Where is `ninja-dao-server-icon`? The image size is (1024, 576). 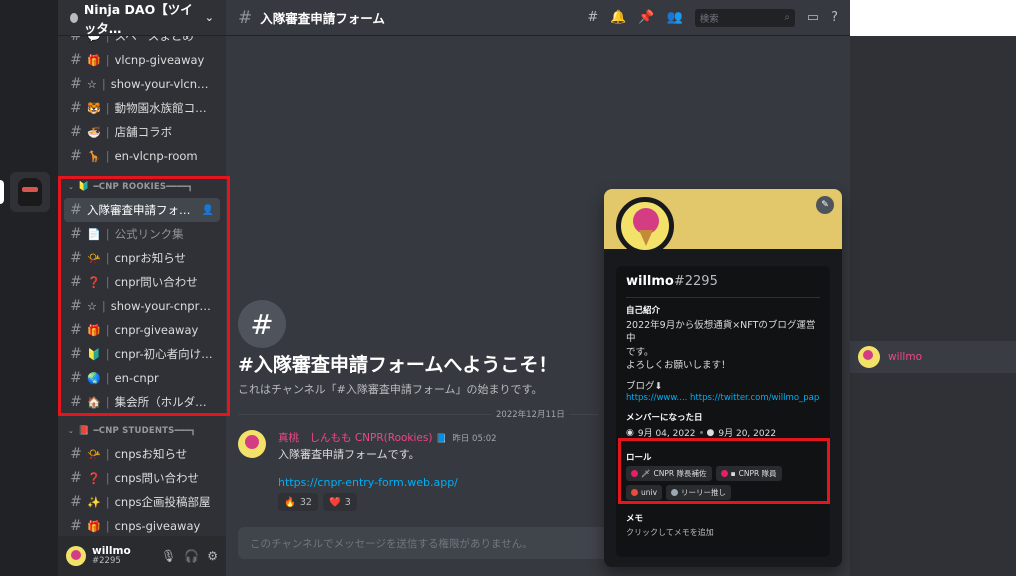 ninja-dao-server-icon is located at coordinates (30, 192).